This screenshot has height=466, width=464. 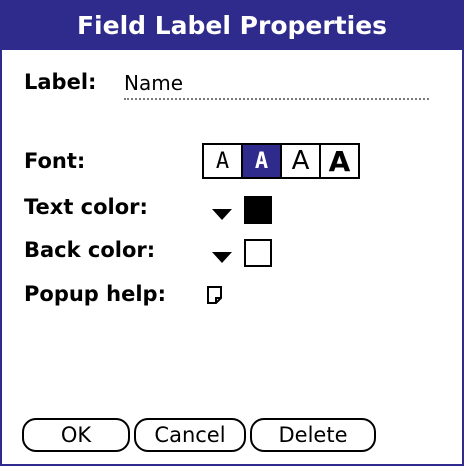 What do you see at coordinates (232, 25) in the screenshot?
I see `dialog-title: Field Label Properties` at bounding box center [232, 25].